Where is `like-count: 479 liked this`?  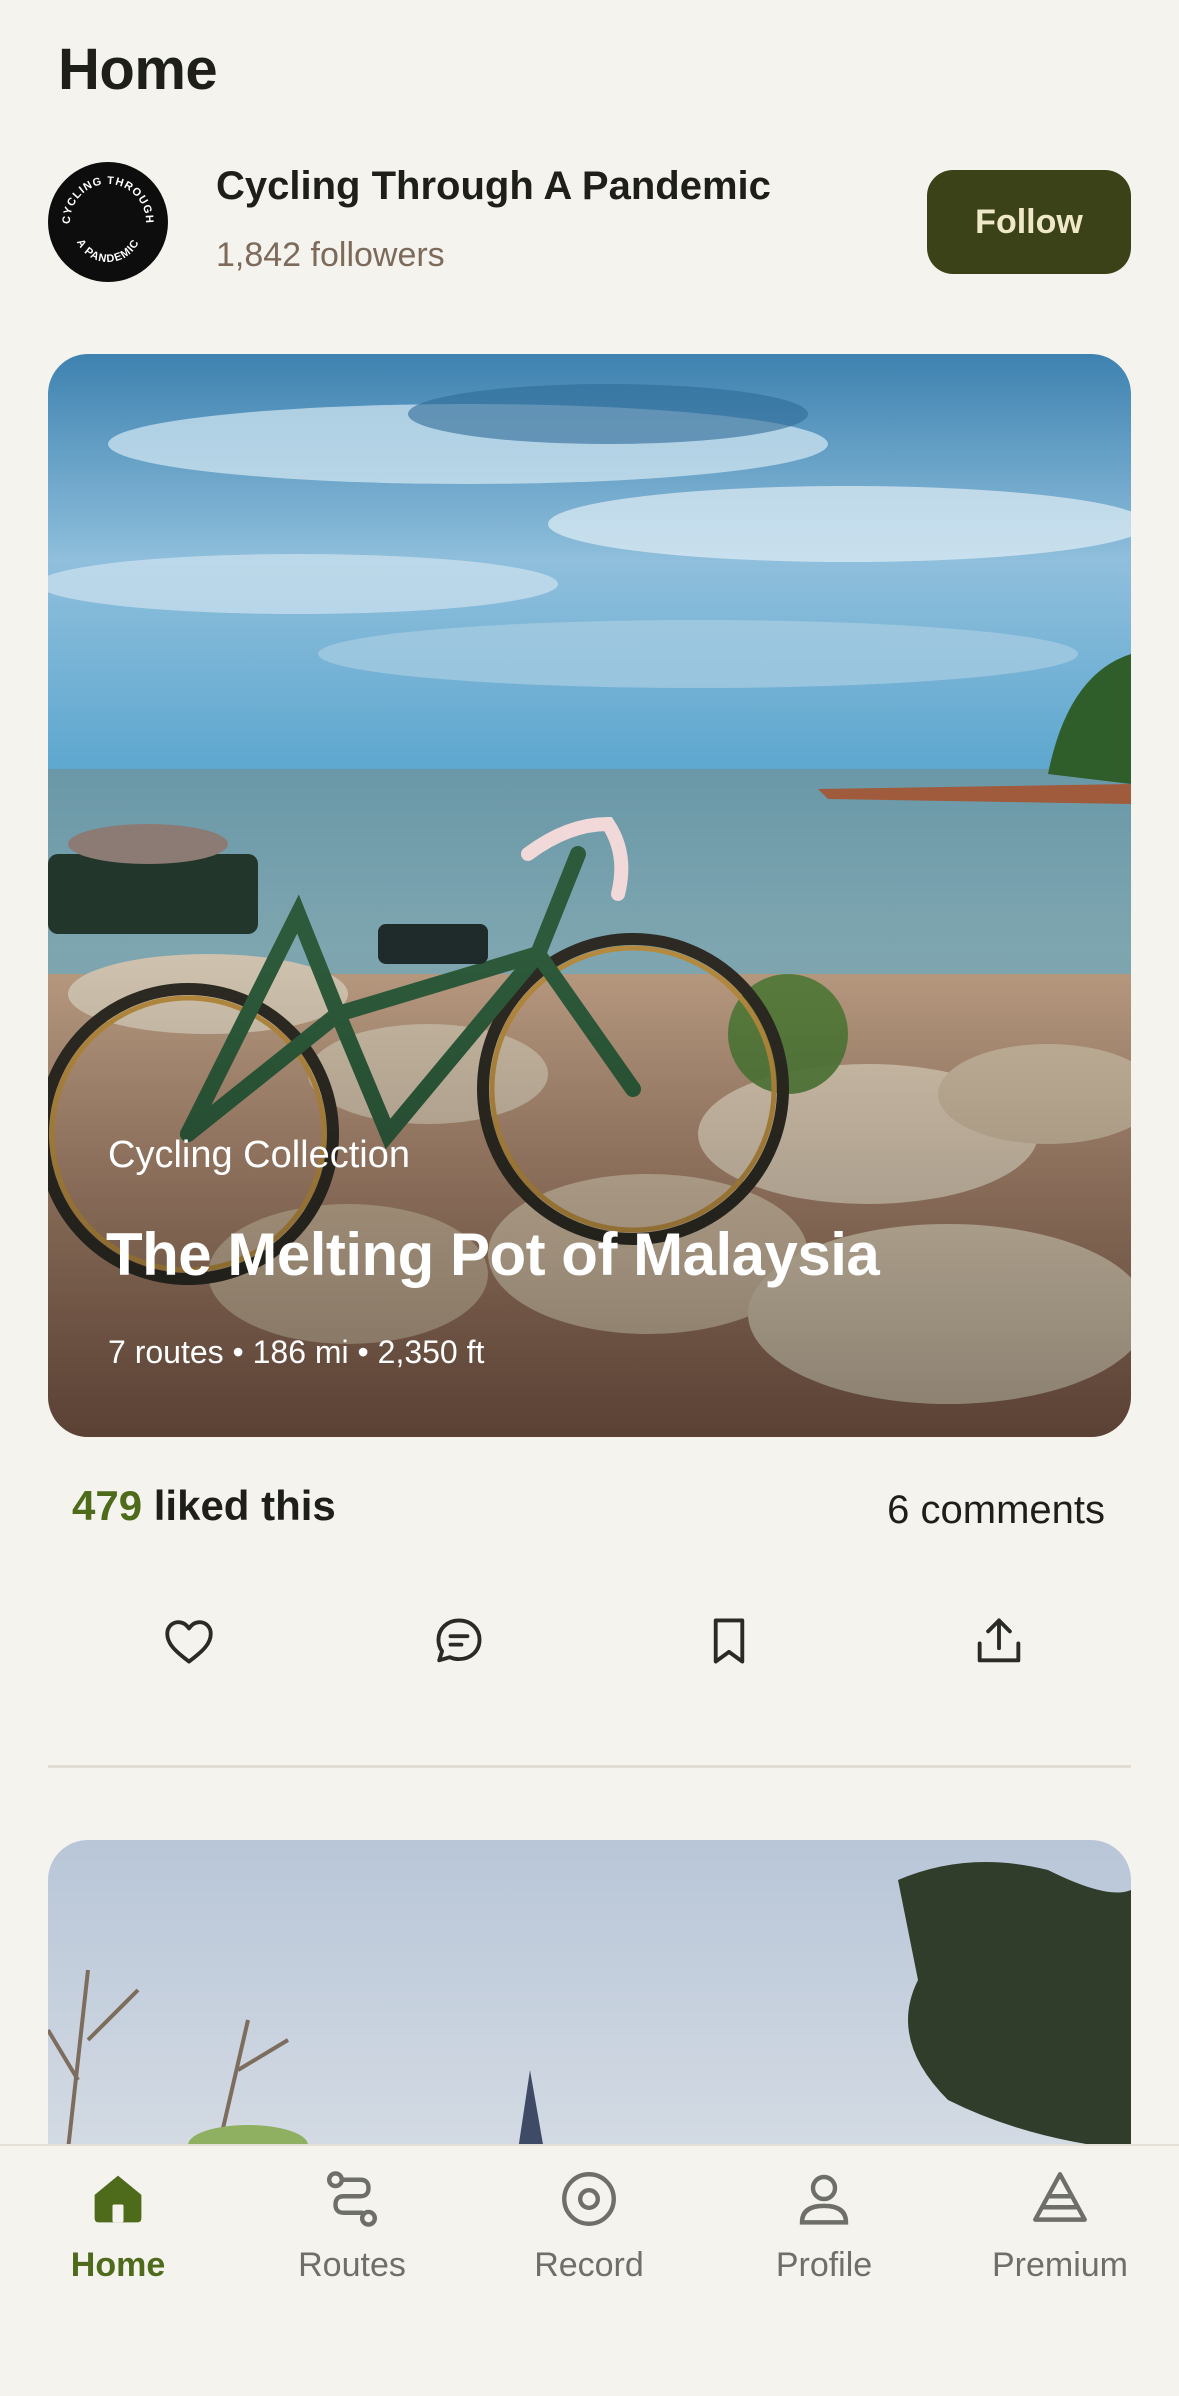 like-count: 479 liked this is located at coordinates (204, 1506).